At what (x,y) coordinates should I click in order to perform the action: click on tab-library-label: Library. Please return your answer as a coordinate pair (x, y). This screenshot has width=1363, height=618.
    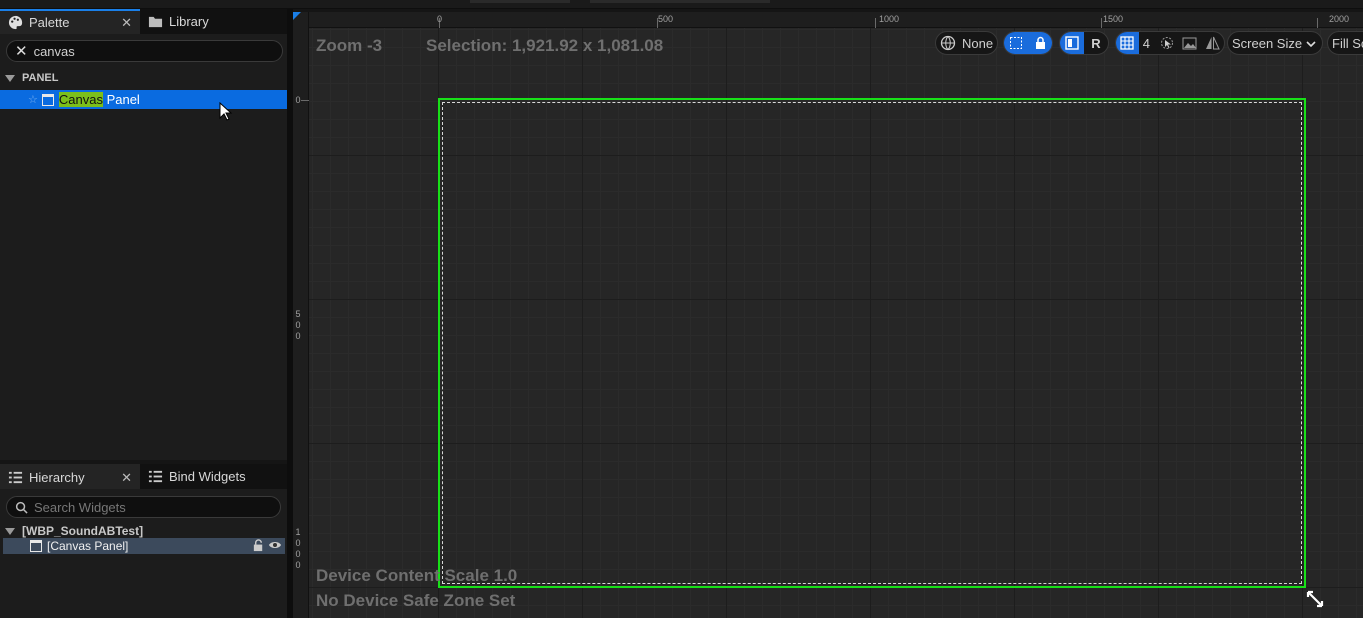
    Looking at the image, I should click on (189, 21).